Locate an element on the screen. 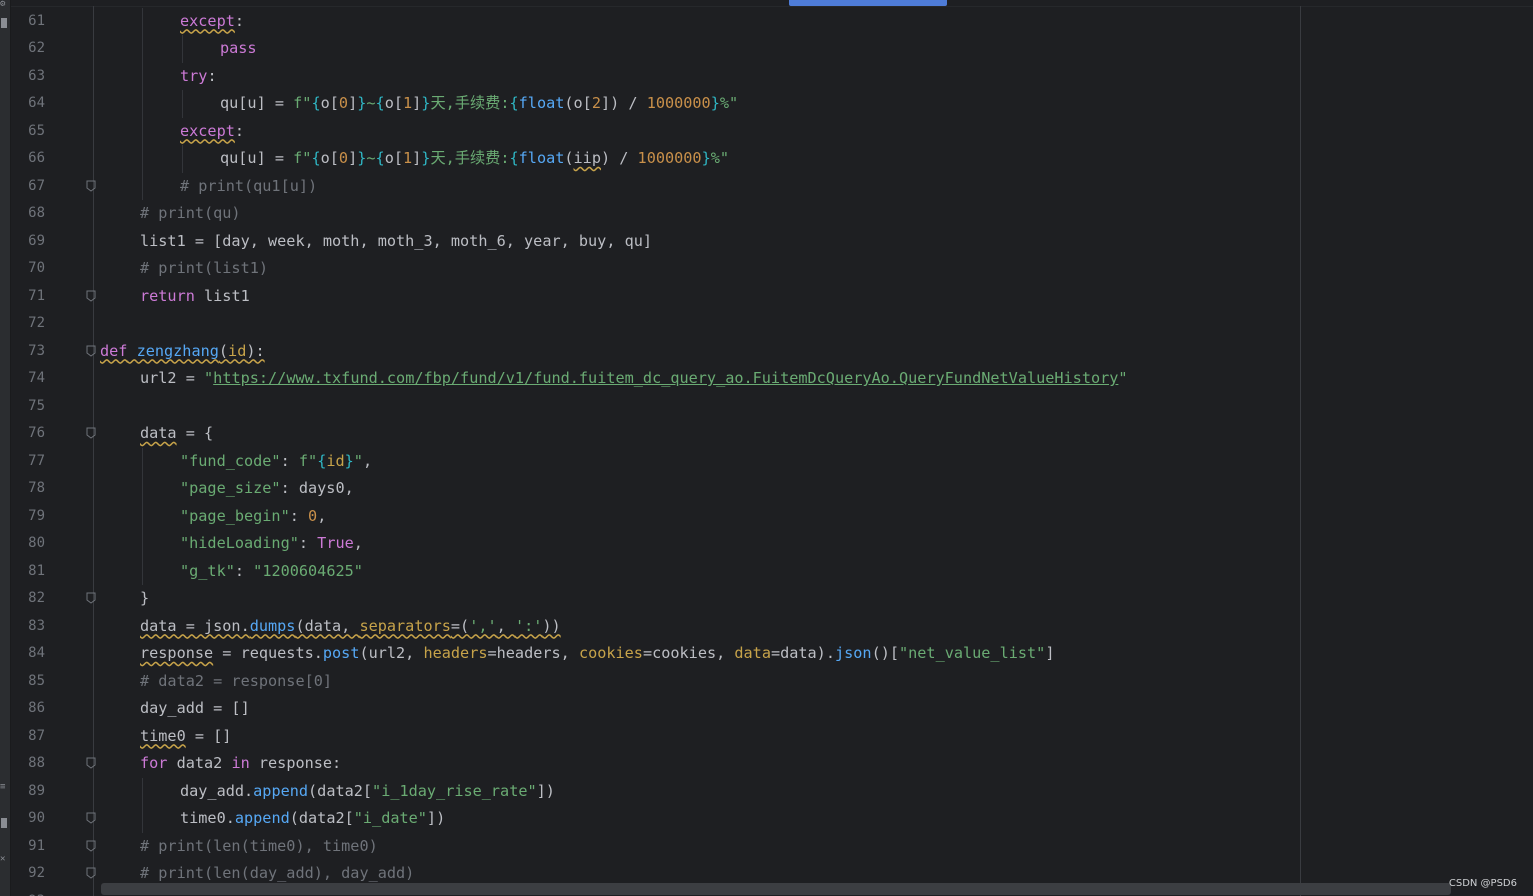 This screenshot has width=1533, height=896. code-line: 87 time0 = [] is located at coordinates (772, 737).